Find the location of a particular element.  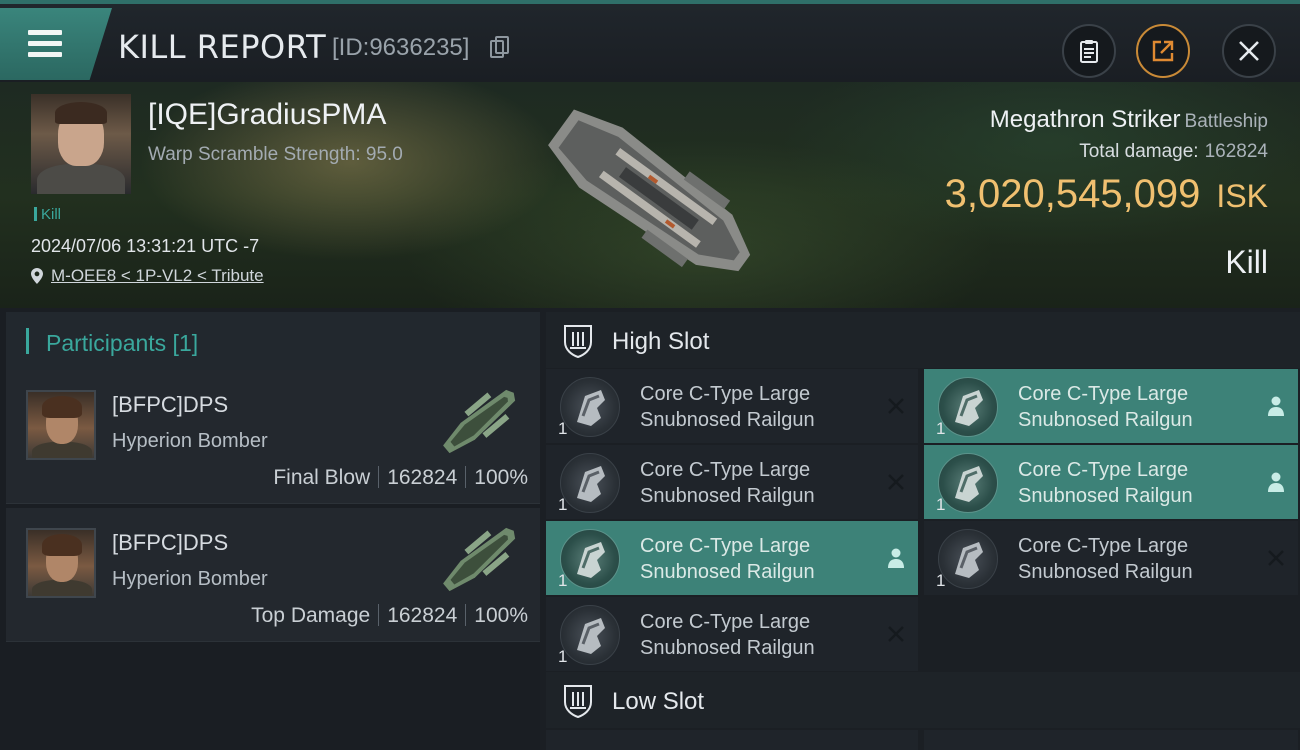

victim-ship-name: Megathron Striker Battleship is located at coordinates (1129, 120).